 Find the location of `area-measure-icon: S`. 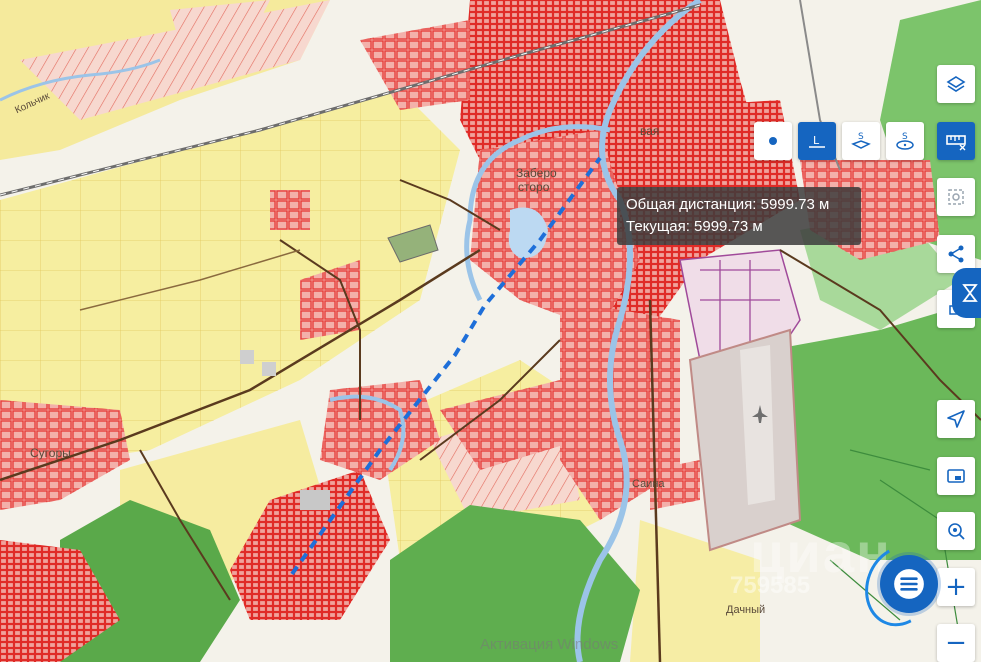

area-measure-icon: S is located at coordinates (861, 140).